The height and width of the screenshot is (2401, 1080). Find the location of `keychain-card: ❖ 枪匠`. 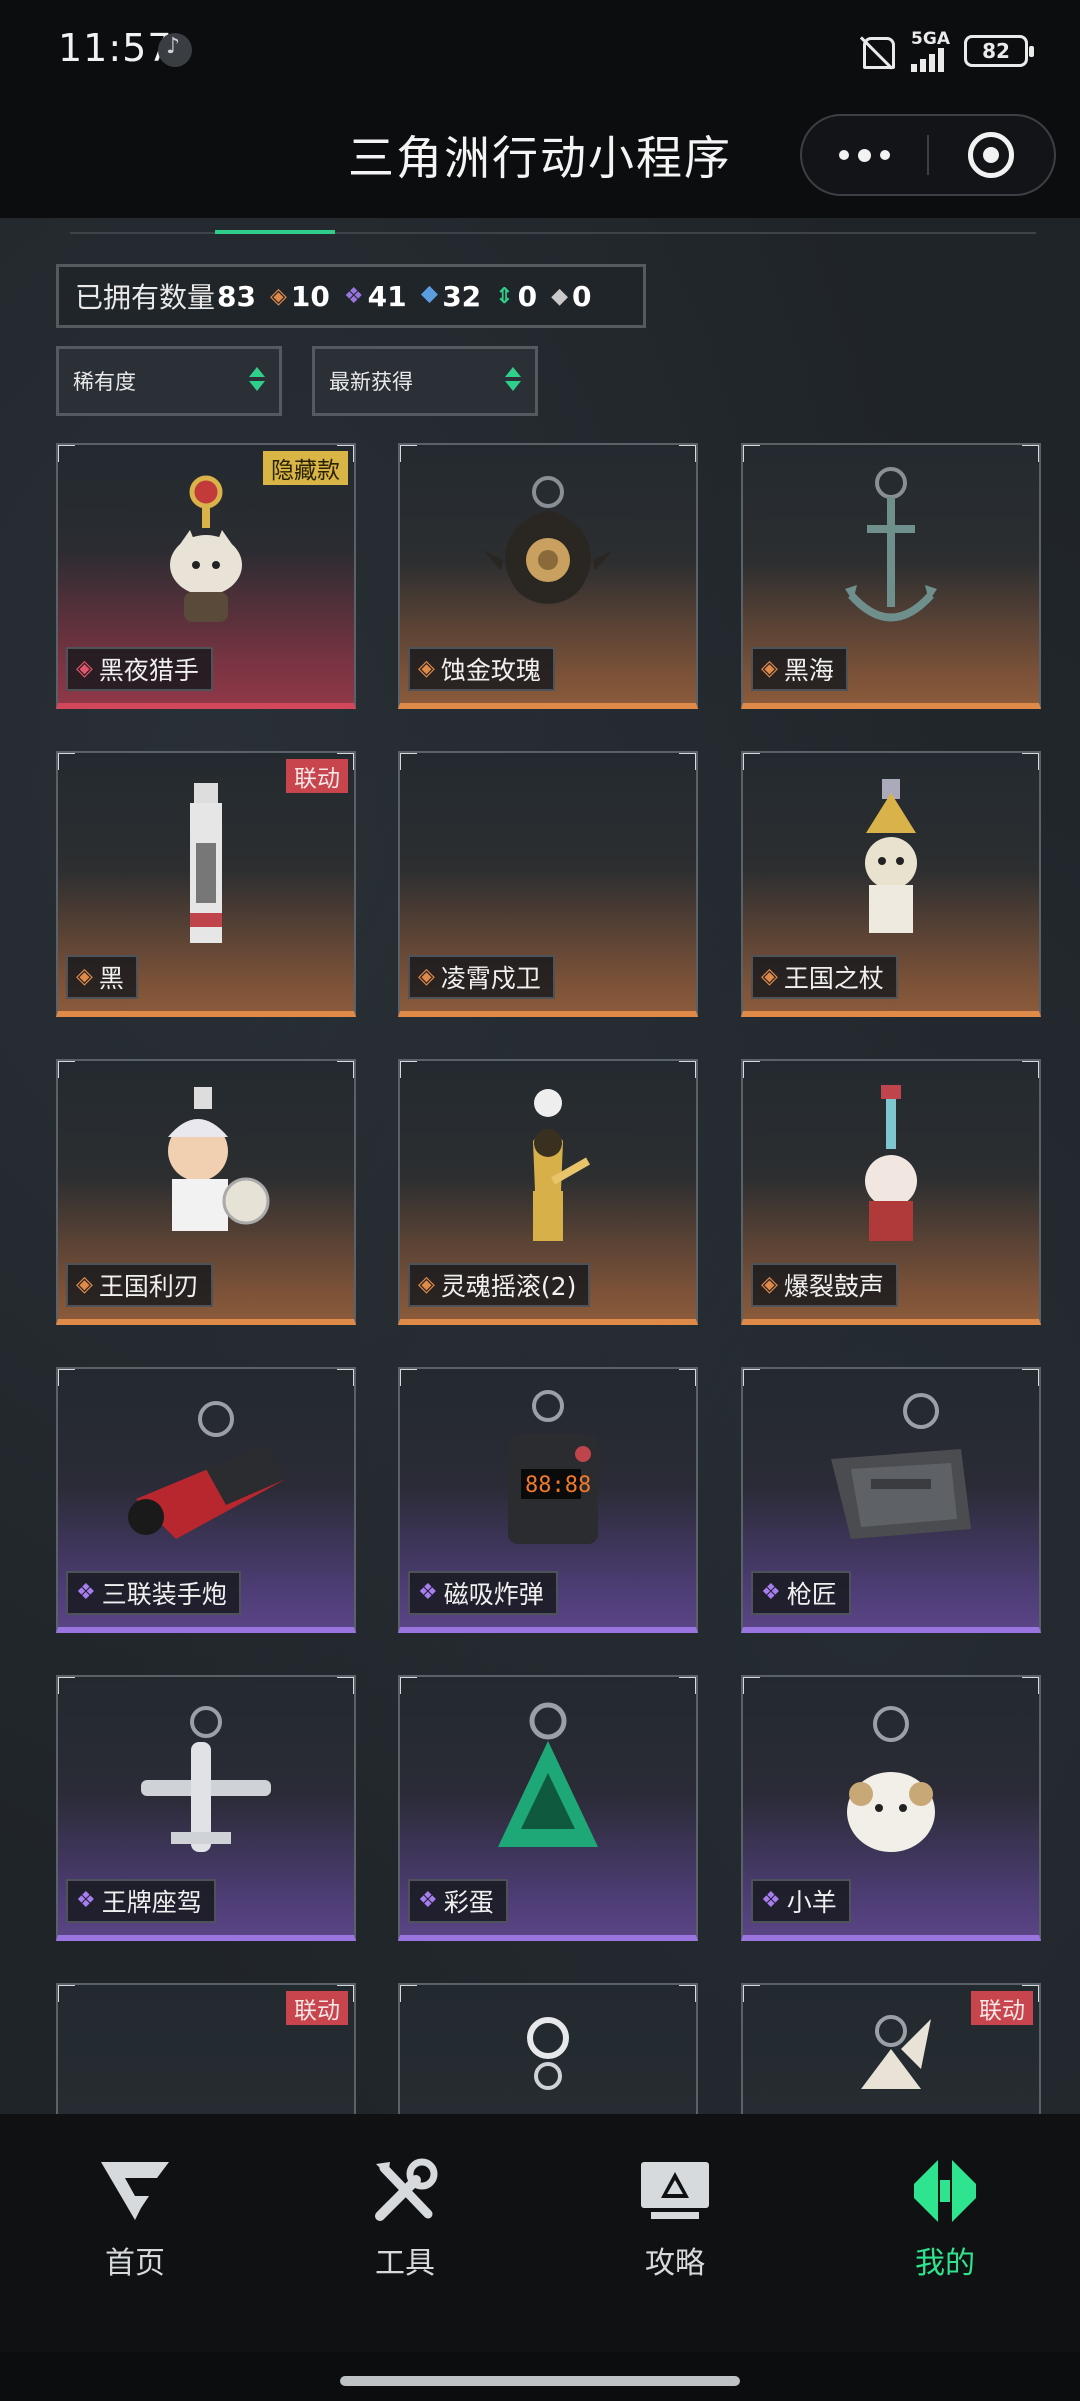

keychain-card: ❖ 枪匠 is located at coordinates (891, 1500).